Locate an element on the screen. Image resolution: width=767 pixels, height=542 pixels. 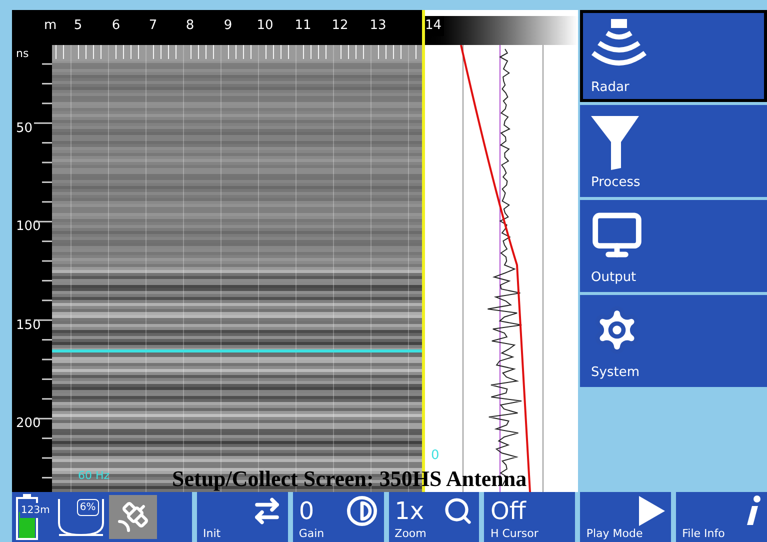
trace-zero-label: 0 is located at coordinates (435, 456).